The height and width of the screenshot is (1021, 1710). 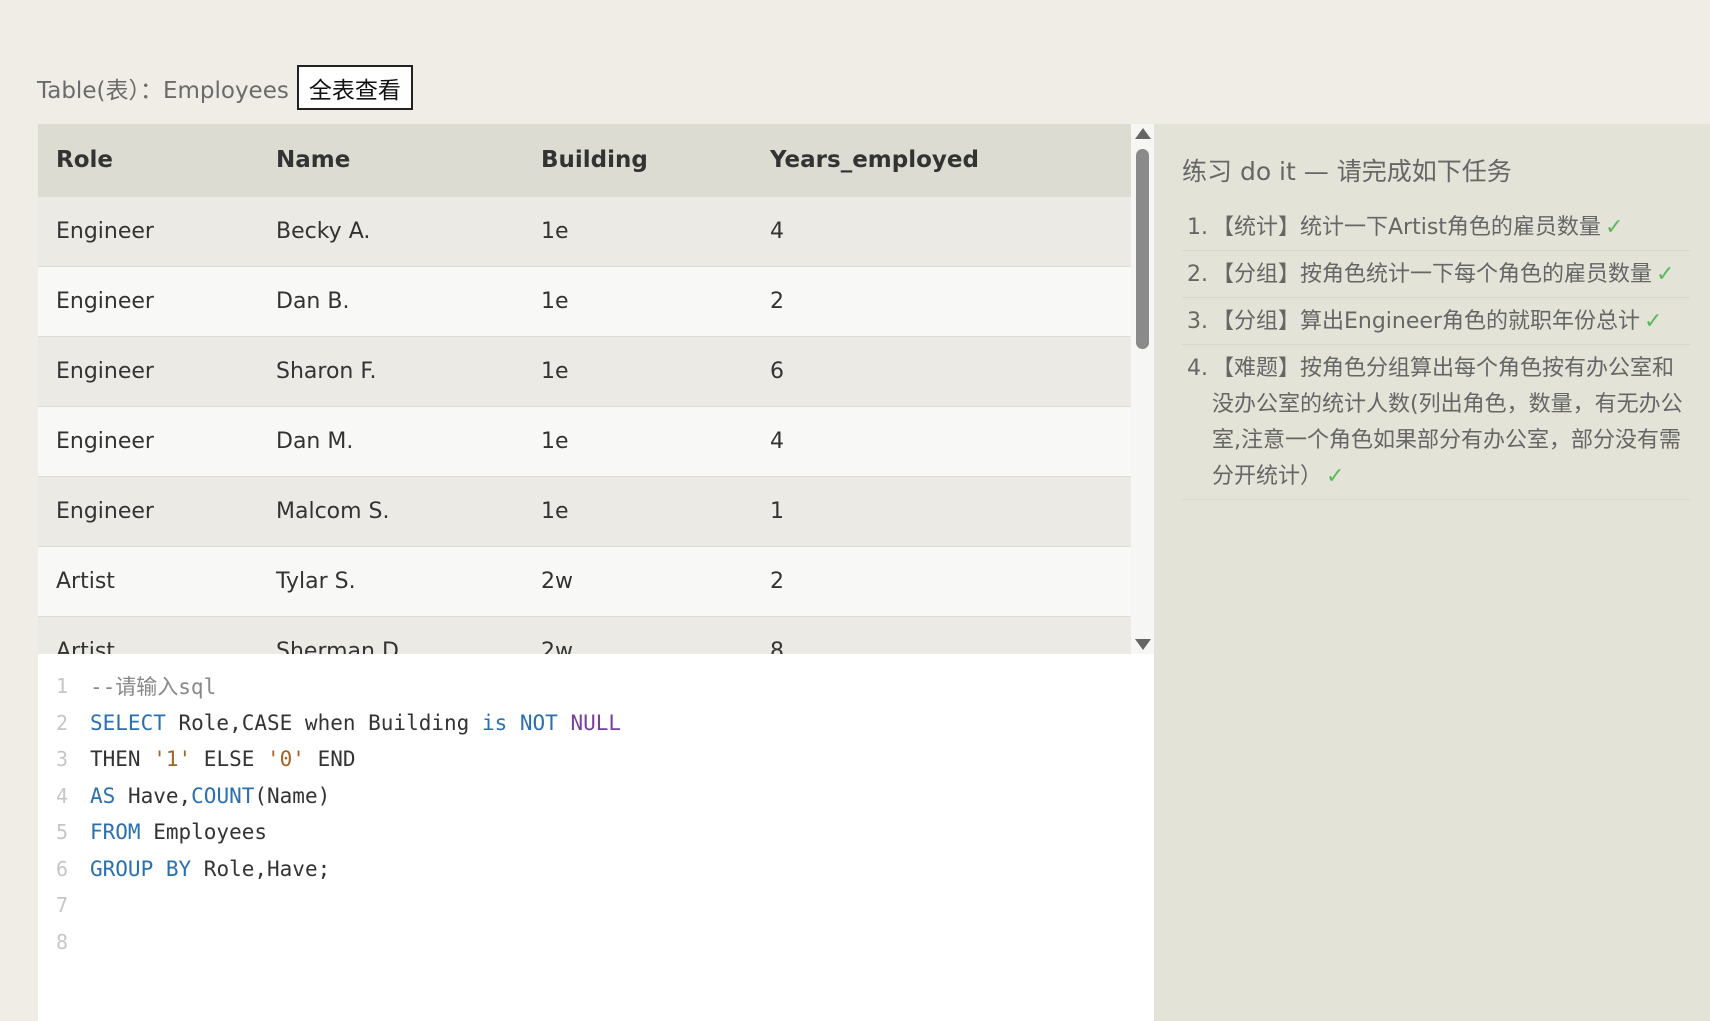 What do you see at coordinates (1197, 274) in the screenshot?
I see `task-number: 2.` at bounding box center [1197, 274].